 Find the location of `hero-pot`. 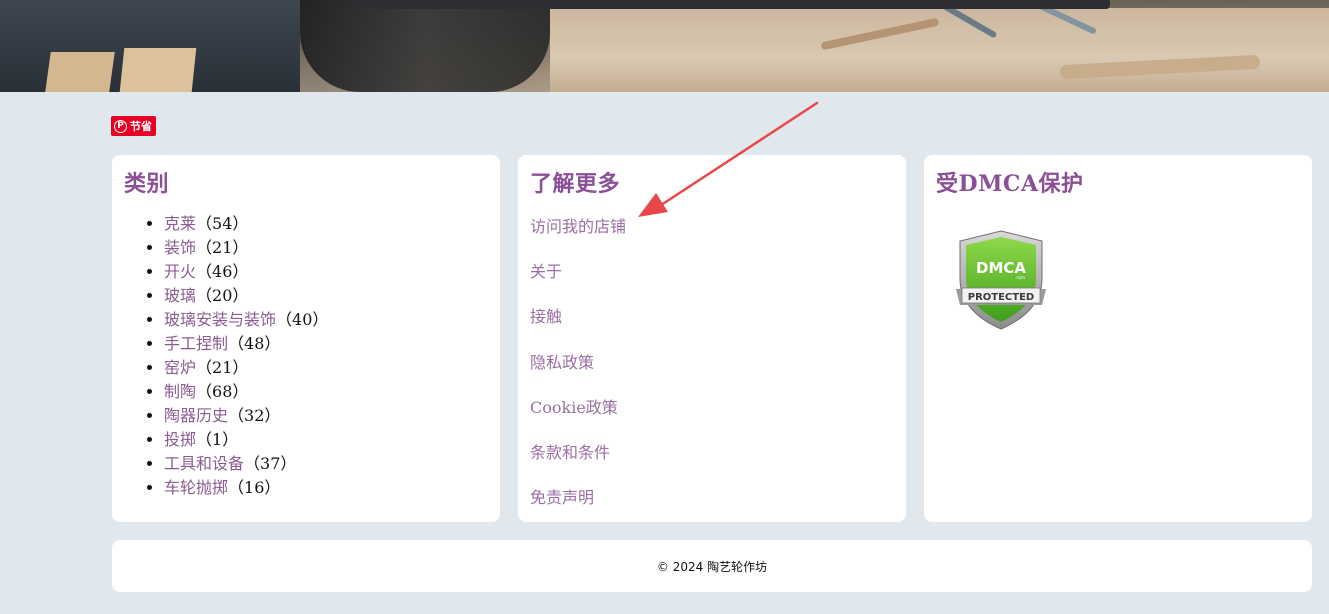

hero-pot is located at coordinates (425, 46).